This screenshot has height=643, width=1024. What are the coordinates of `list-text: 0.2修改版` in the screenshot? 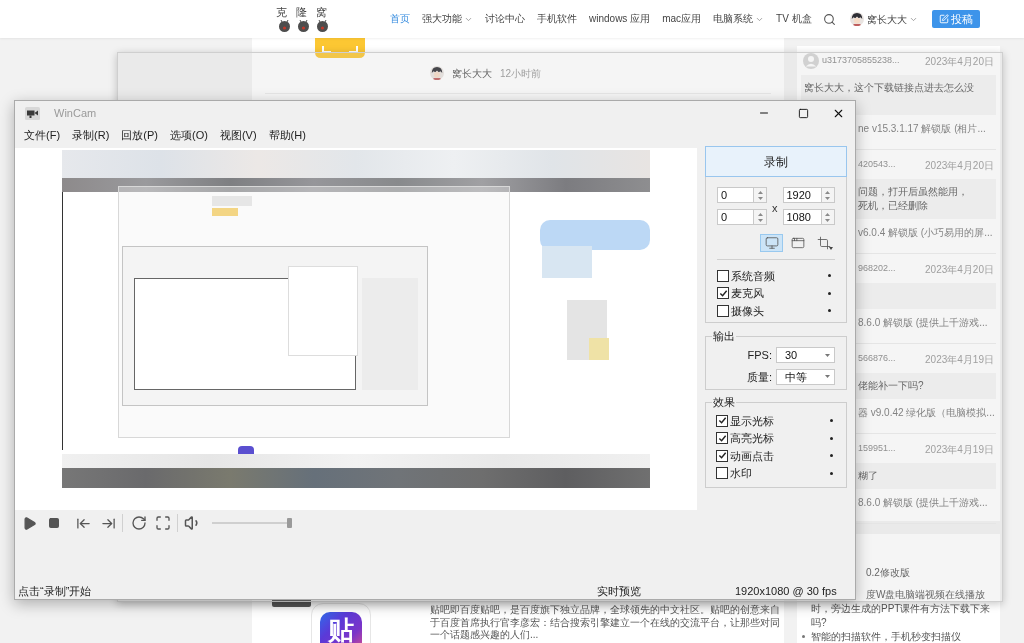 It's located at (888, 572).